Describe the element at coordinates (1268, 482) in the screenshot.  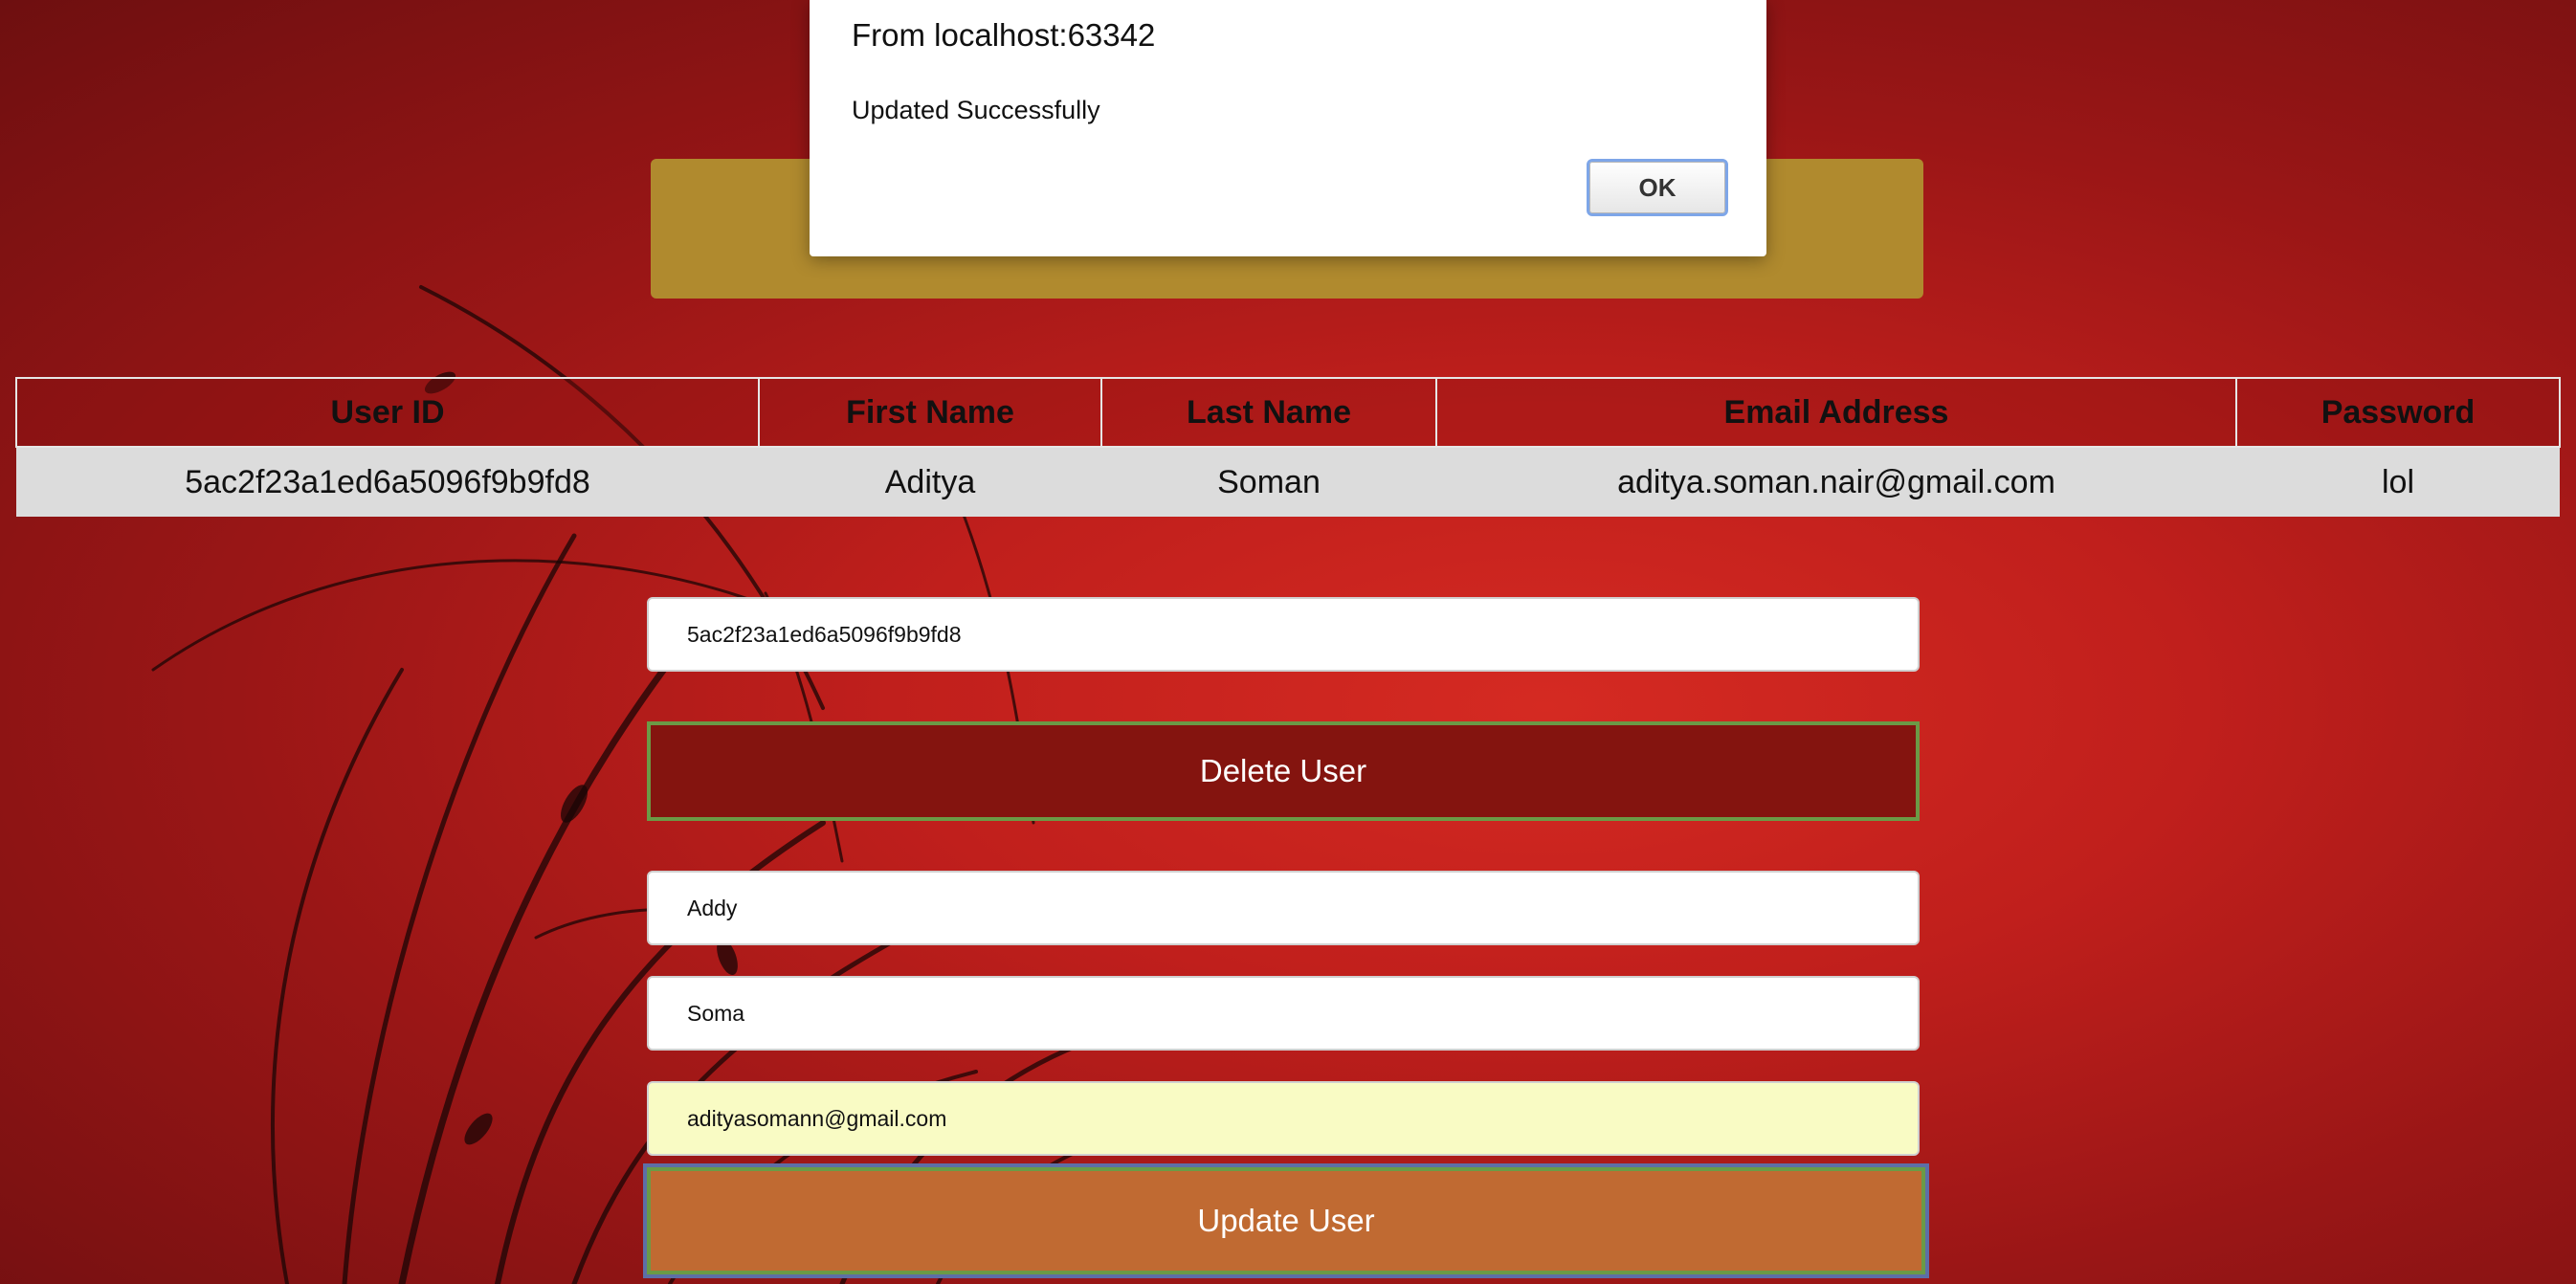
I see `cell-last-name: Soman` at that location.